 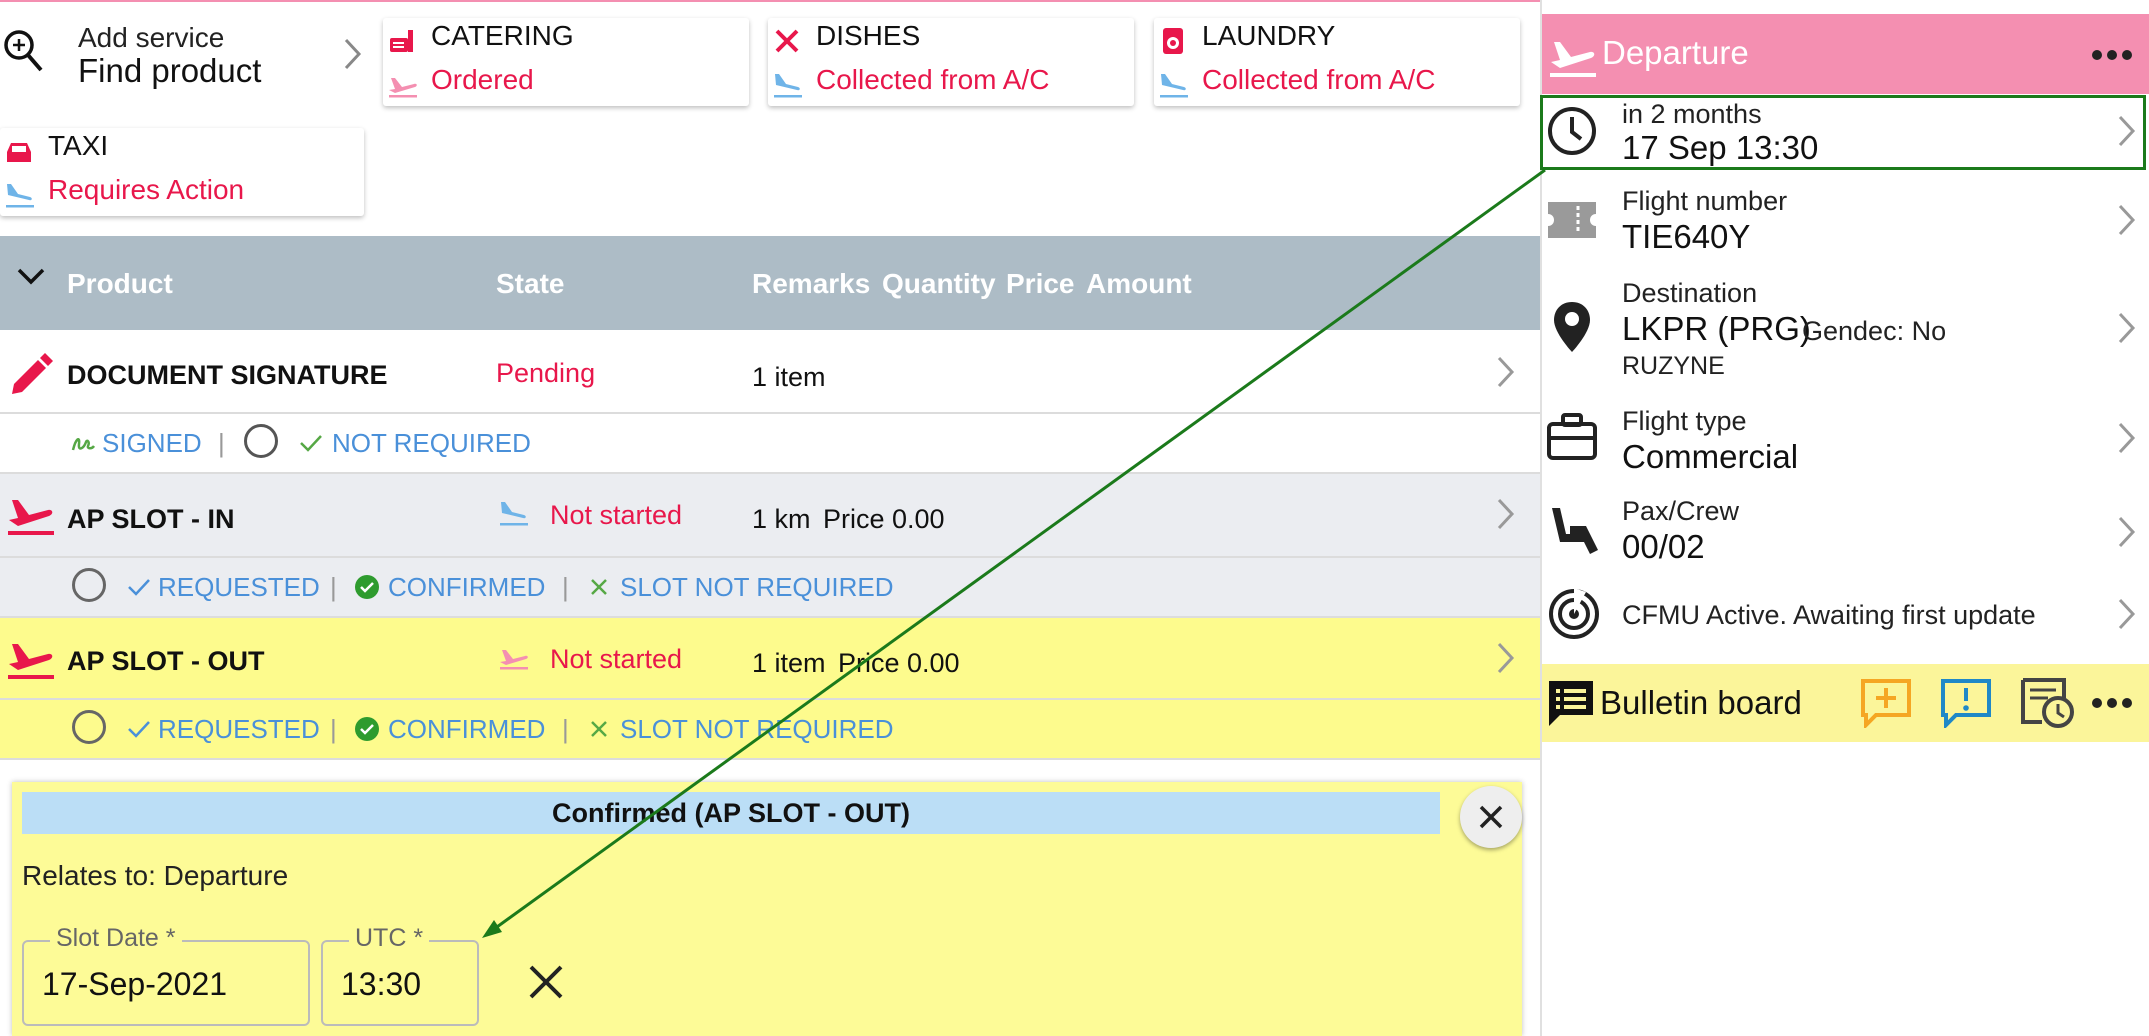 What do you see at coordinates (1690, 293) in the screenshot?
I see `item-label: Destination` at bounding box center [1690, 293].